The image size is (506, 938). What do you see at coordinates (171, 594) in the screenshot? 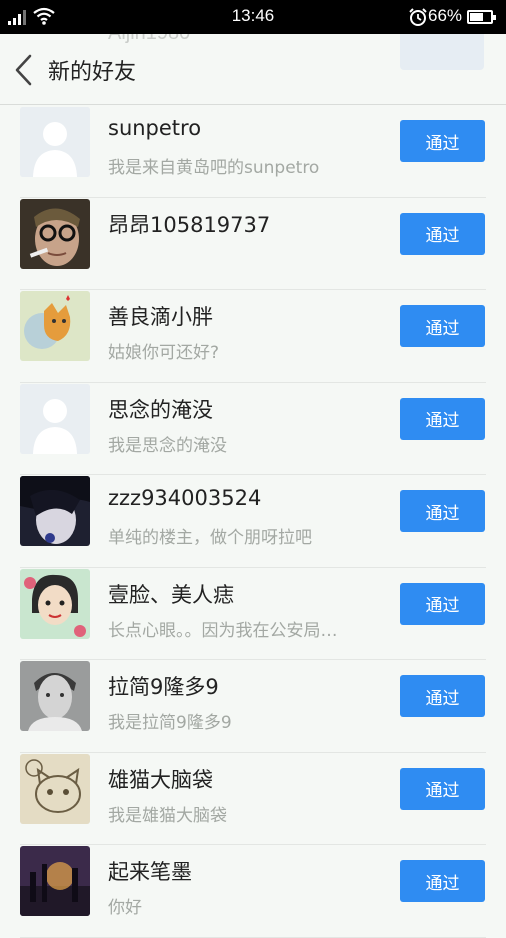
I see `request-name: 壹脸、美人痣` at bounding box center [171, 594].